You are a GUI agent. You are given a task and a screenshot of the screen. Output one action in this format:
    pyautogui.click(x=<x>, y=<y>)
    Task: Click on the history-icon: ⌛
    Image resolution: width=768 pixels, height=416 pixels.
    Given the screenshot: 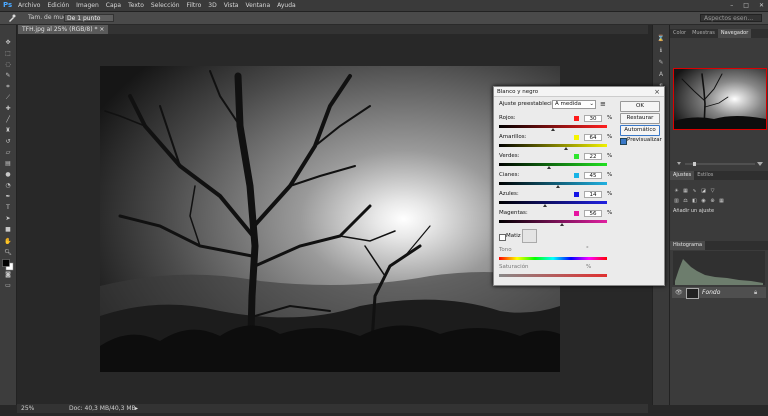 What is the action you would take?
    pyautogui.click(x=661, y=39)
    